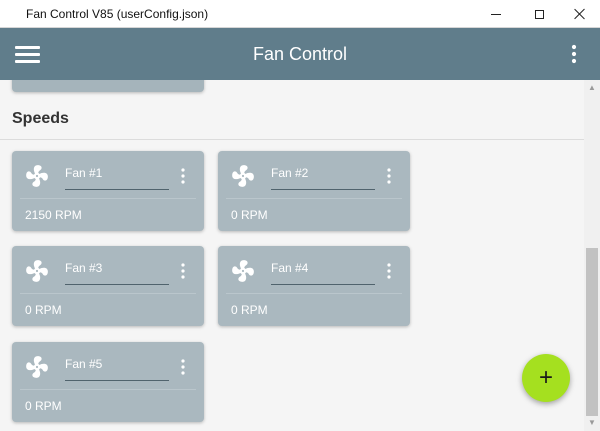  Describe the element at coordinates (289, 268) in the screenshot. I see `fan-name: Fan #4` at that location.